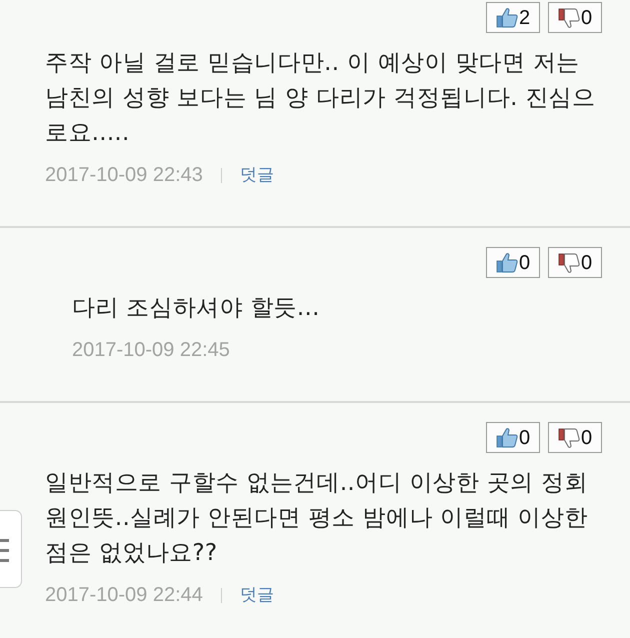 This screenshot has width=630, height=638. I want to click on menu-icon, so click(4, 550).